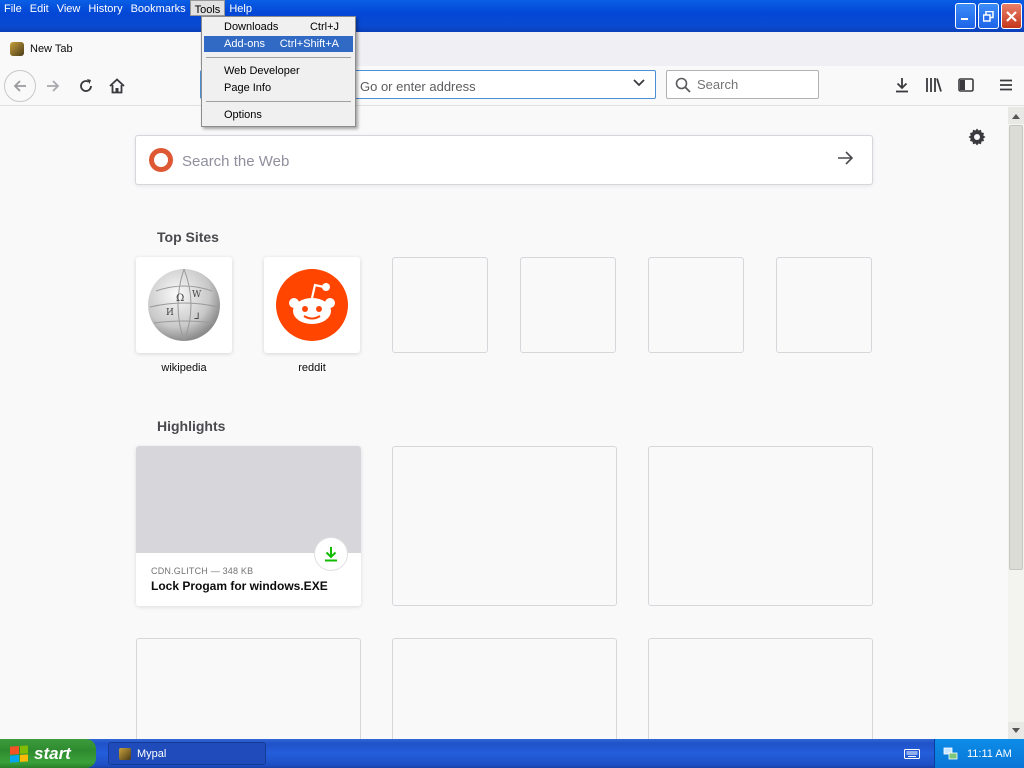 This screenshot has width=1024, height=768. I want to click on caret-up-icon, so click(1016, 116).